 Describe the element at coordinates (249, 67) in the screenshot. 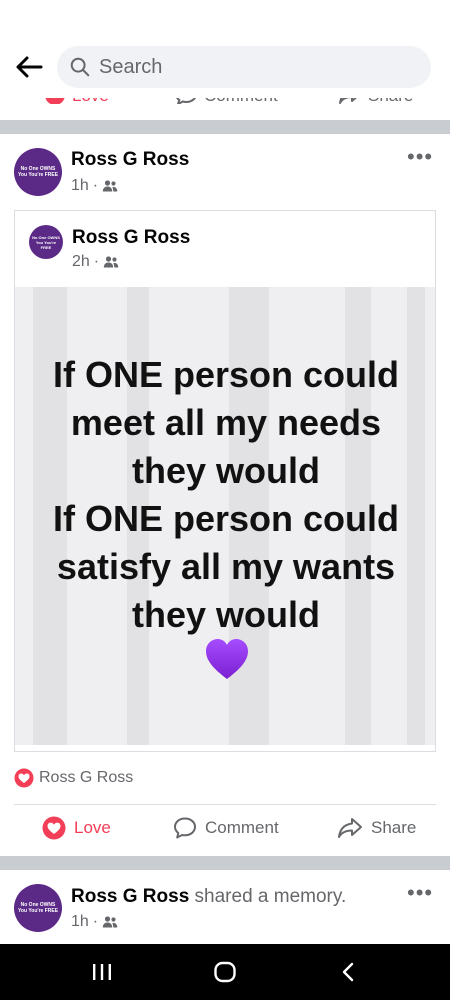

I see `search-input` at that location.